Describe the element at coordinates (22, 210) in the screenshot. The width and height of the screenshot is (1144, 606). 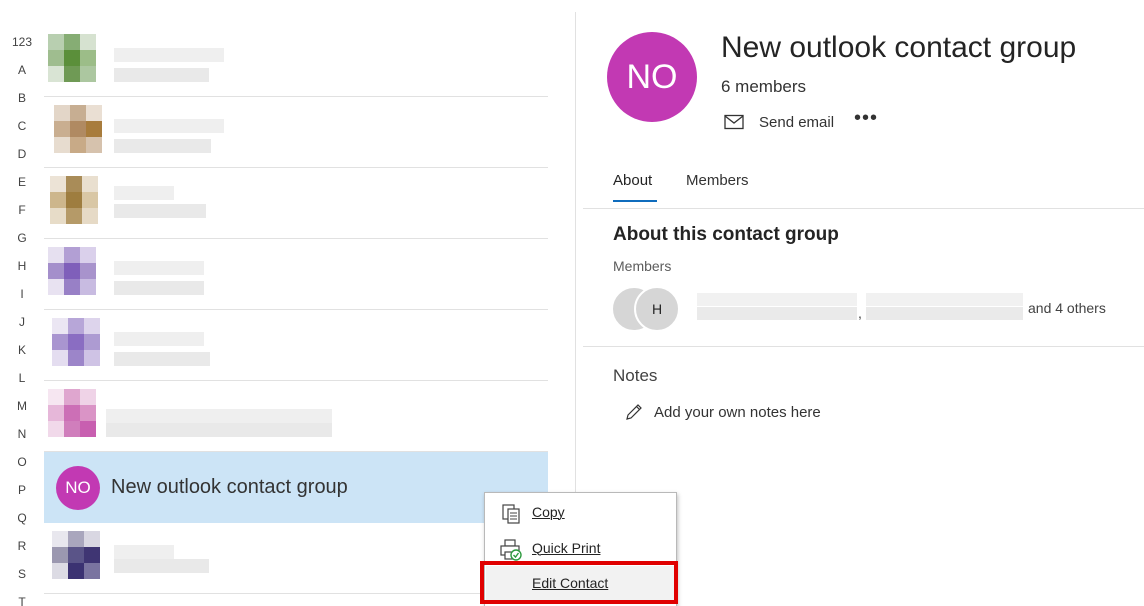
I see `alpha-index-letter: F` at that location.